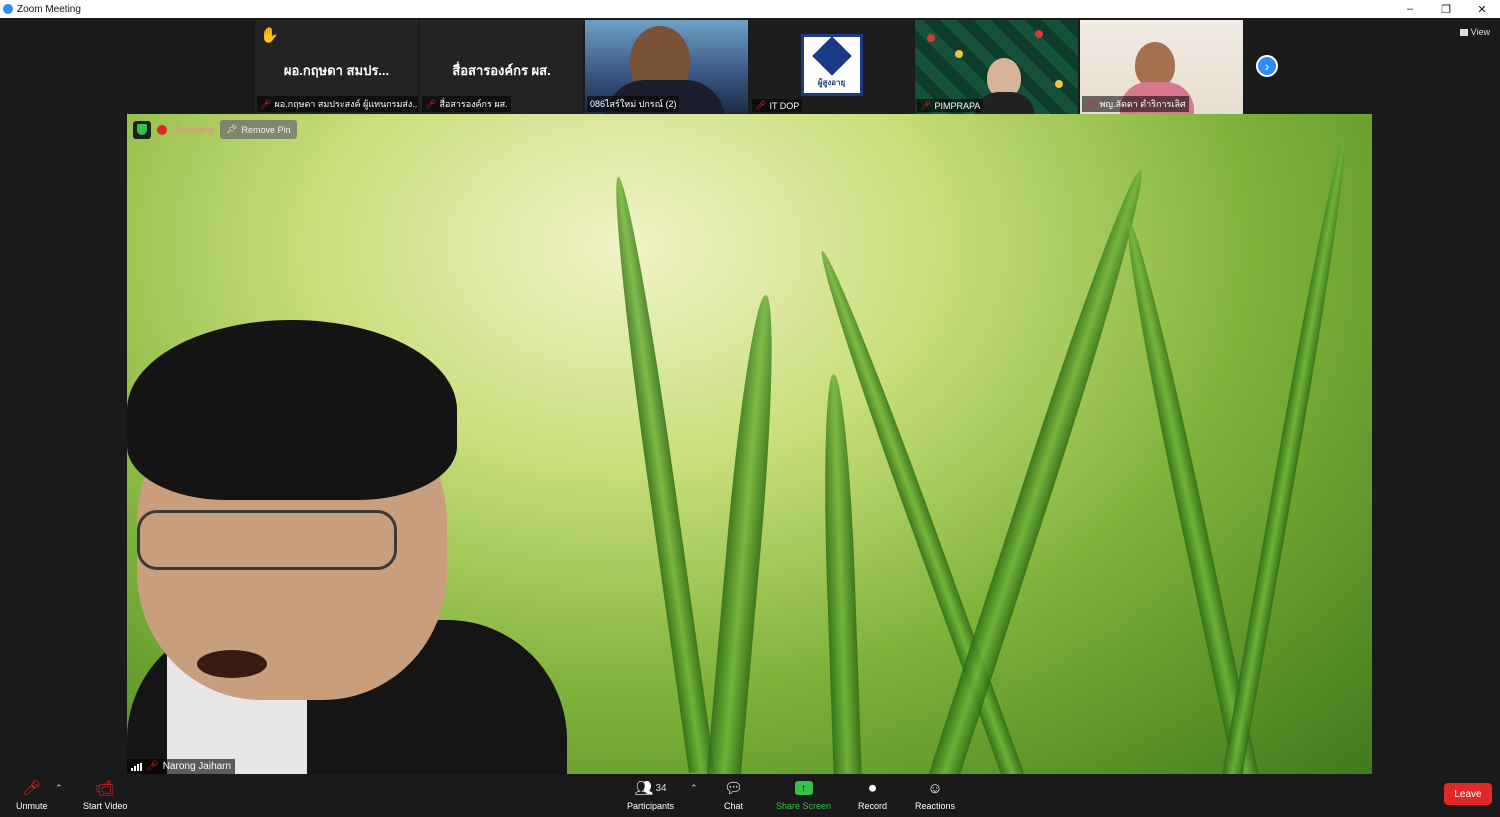 This screenshot has width=1500, height=817. I want to click on participant-caption: 🎤︎ พญ.ลัดดา ดำริการเลิศ, so click(1135, 104).